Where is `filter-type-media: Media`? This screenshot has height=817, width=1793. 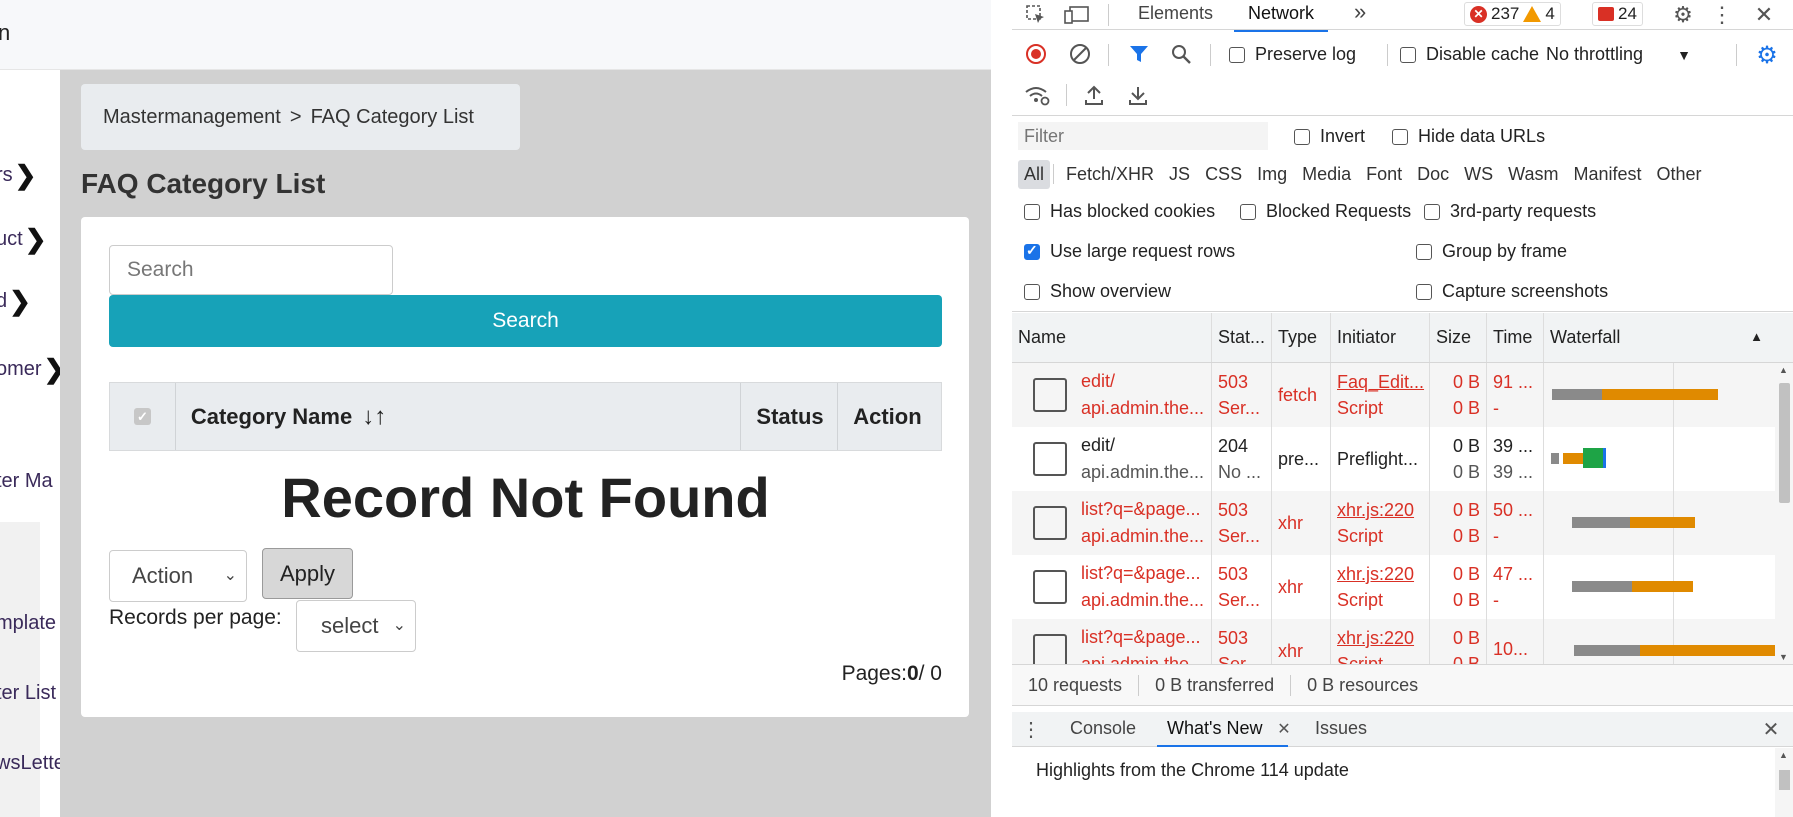 filter-type-media: Media is located at coordinates (1326, 174).